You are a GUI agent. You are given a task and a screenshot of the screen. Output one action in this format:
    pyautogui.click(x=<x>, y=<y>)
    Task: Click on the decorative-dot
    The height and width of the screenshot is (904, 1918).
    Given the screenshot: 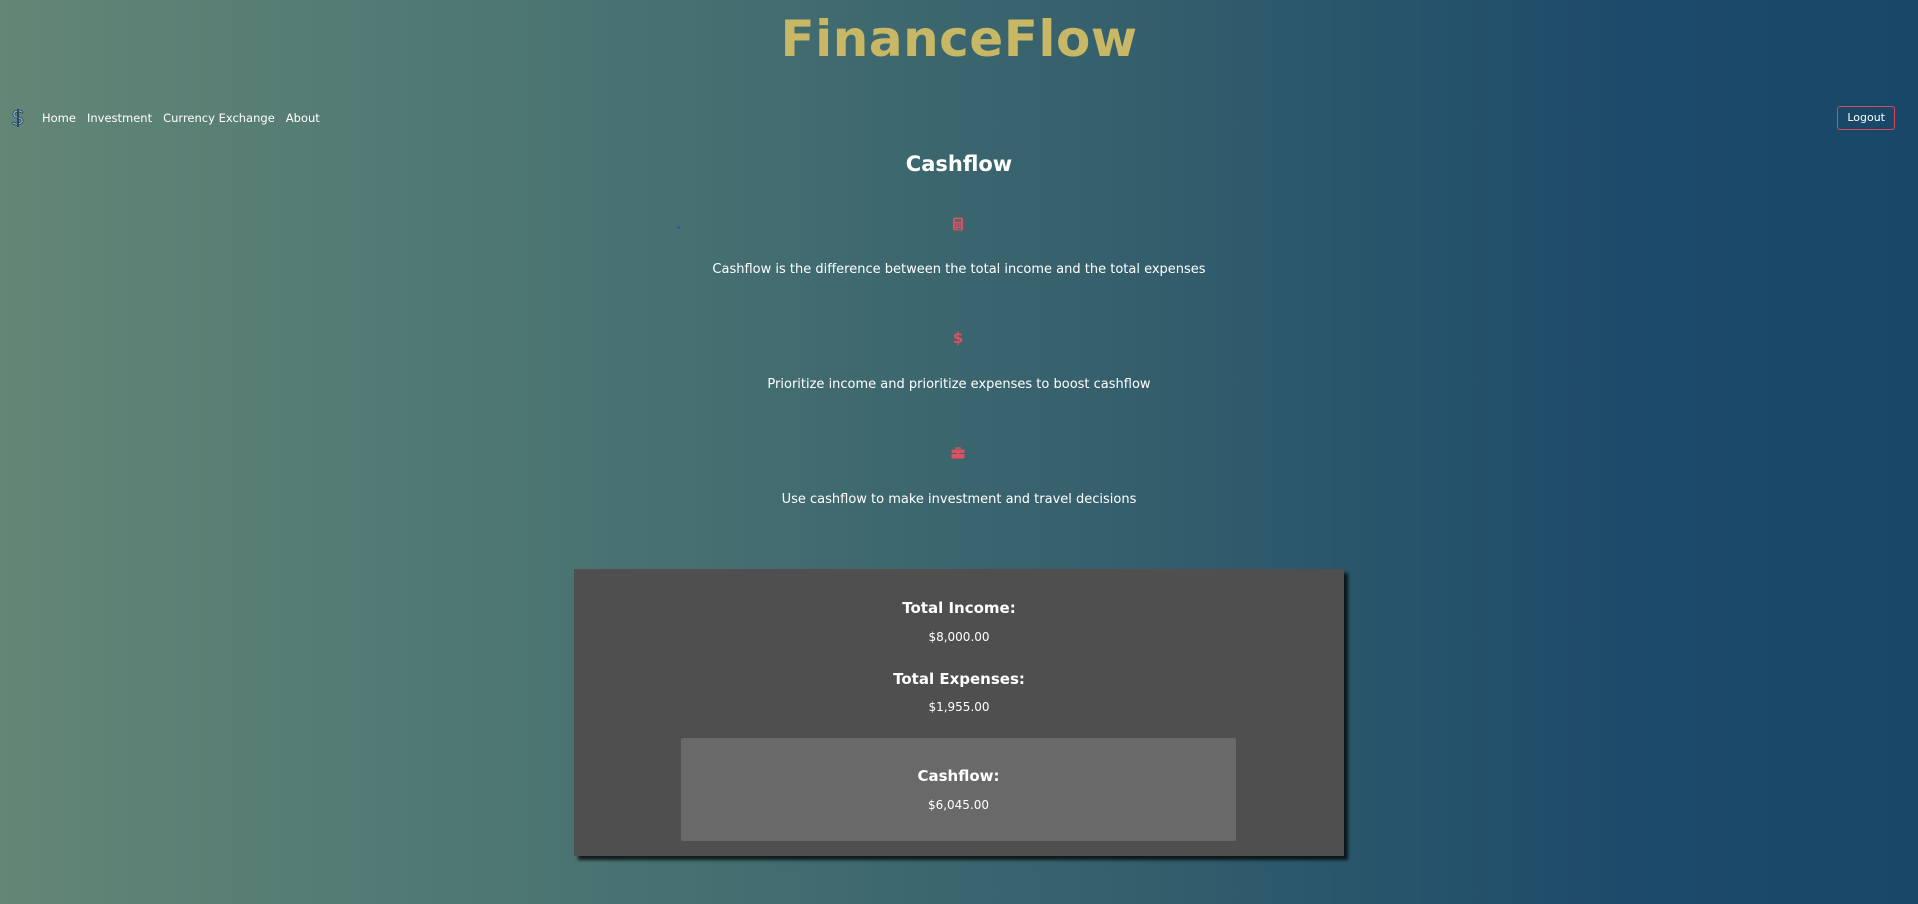 What is the action you would take?
    pyautogui.click(x=678, y=227)
    